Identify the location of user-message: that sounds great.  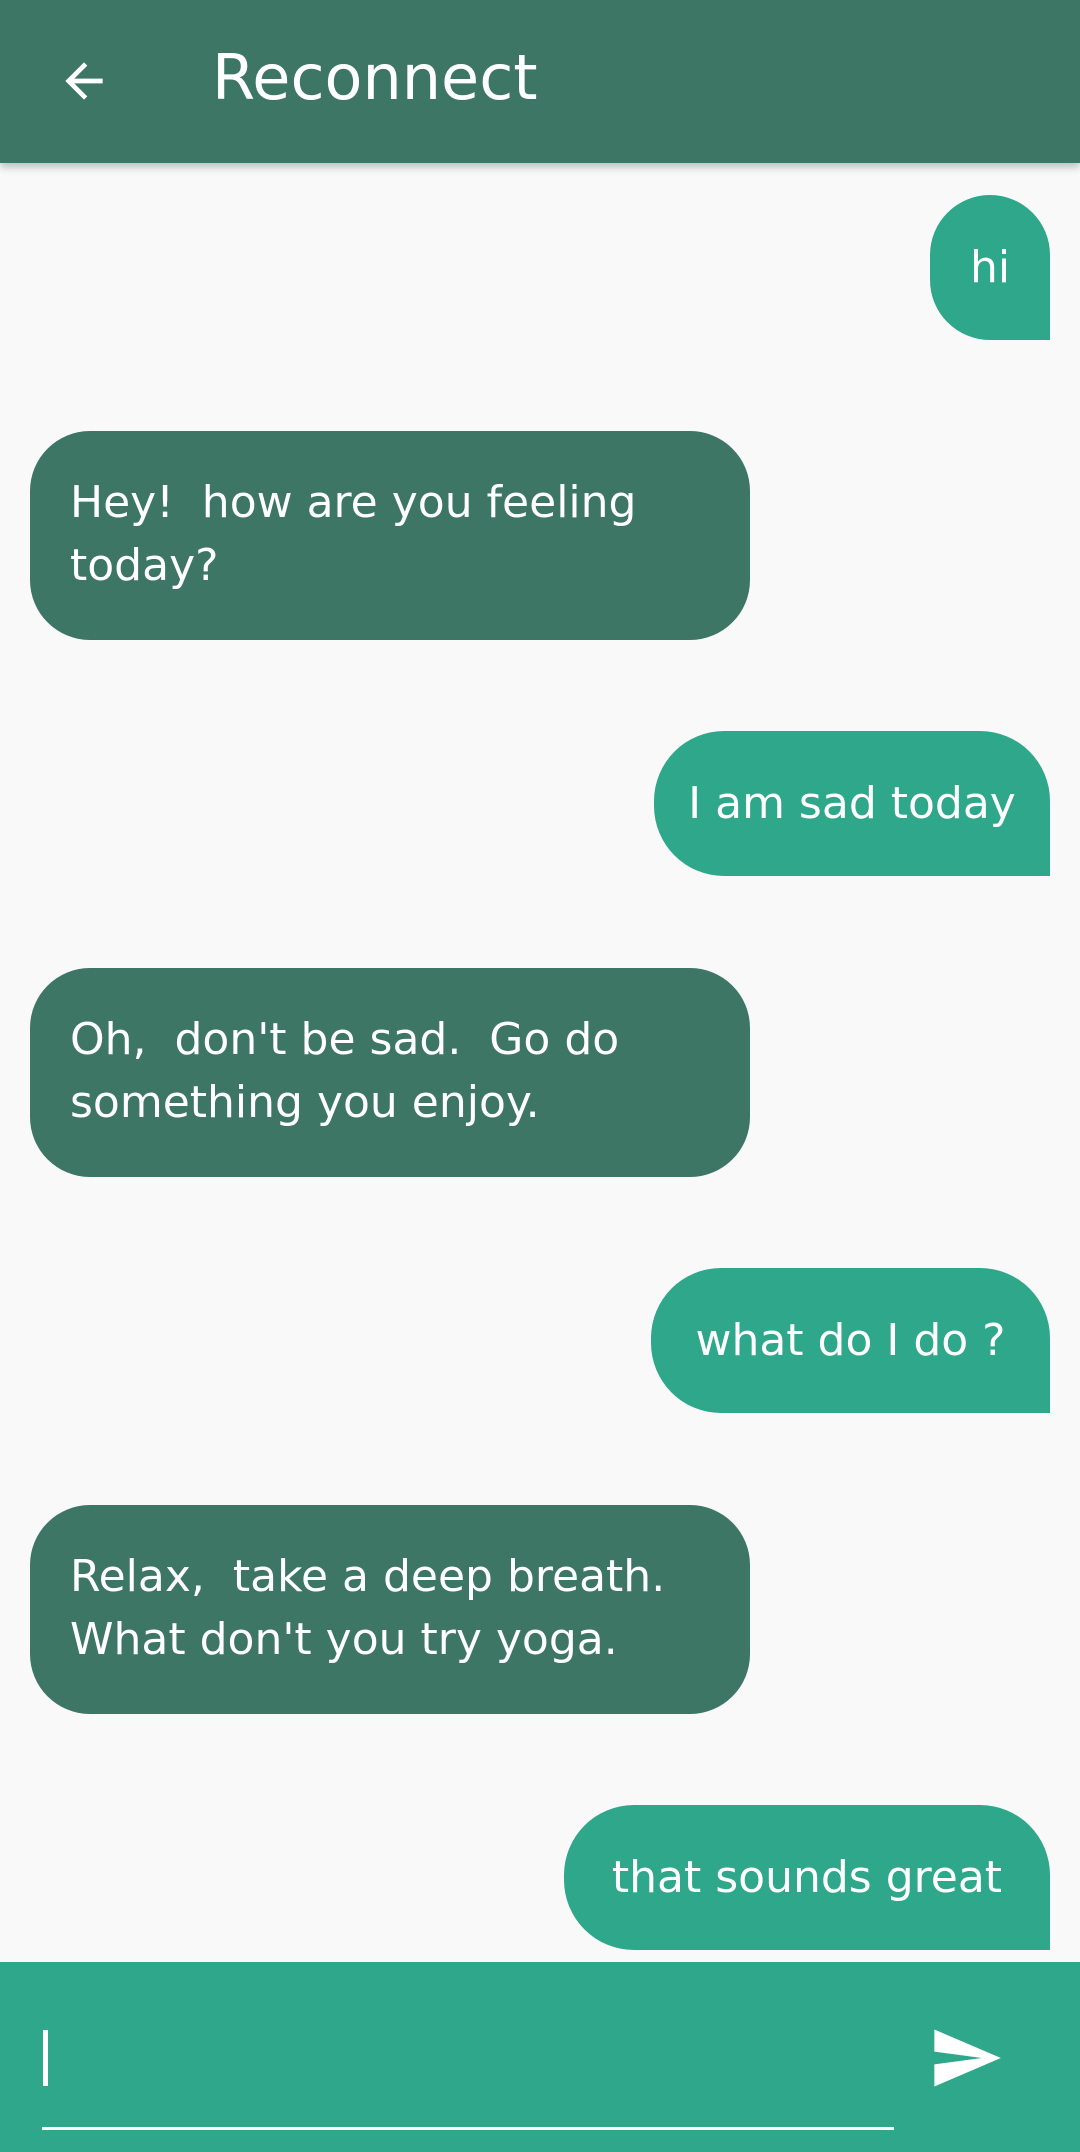
(807, 1877).